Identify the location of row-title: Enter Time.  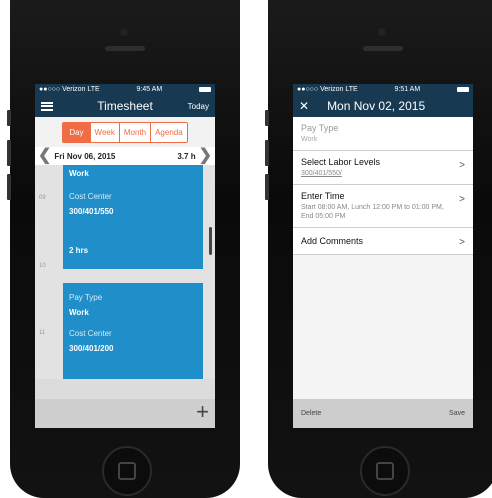
(323, 196).